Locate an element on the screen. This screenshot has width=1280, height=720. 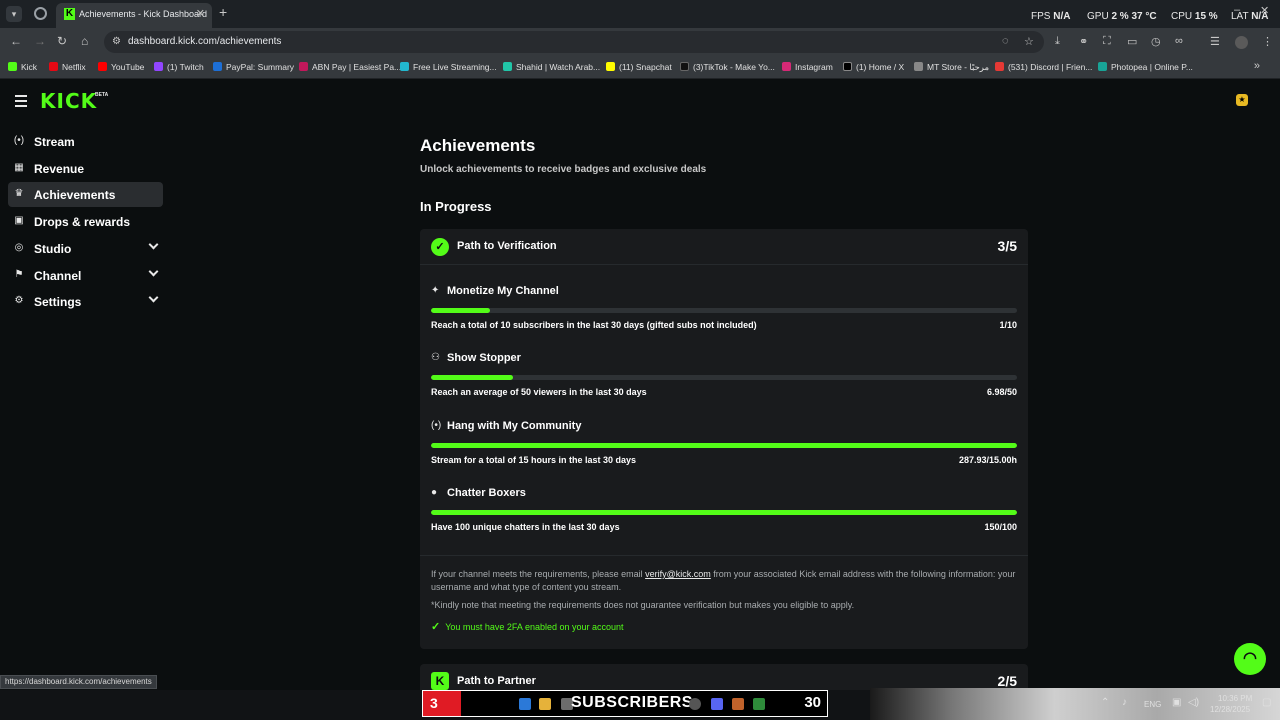
clock-date: 12/28/2025 is located at coordinates (1230, 709).